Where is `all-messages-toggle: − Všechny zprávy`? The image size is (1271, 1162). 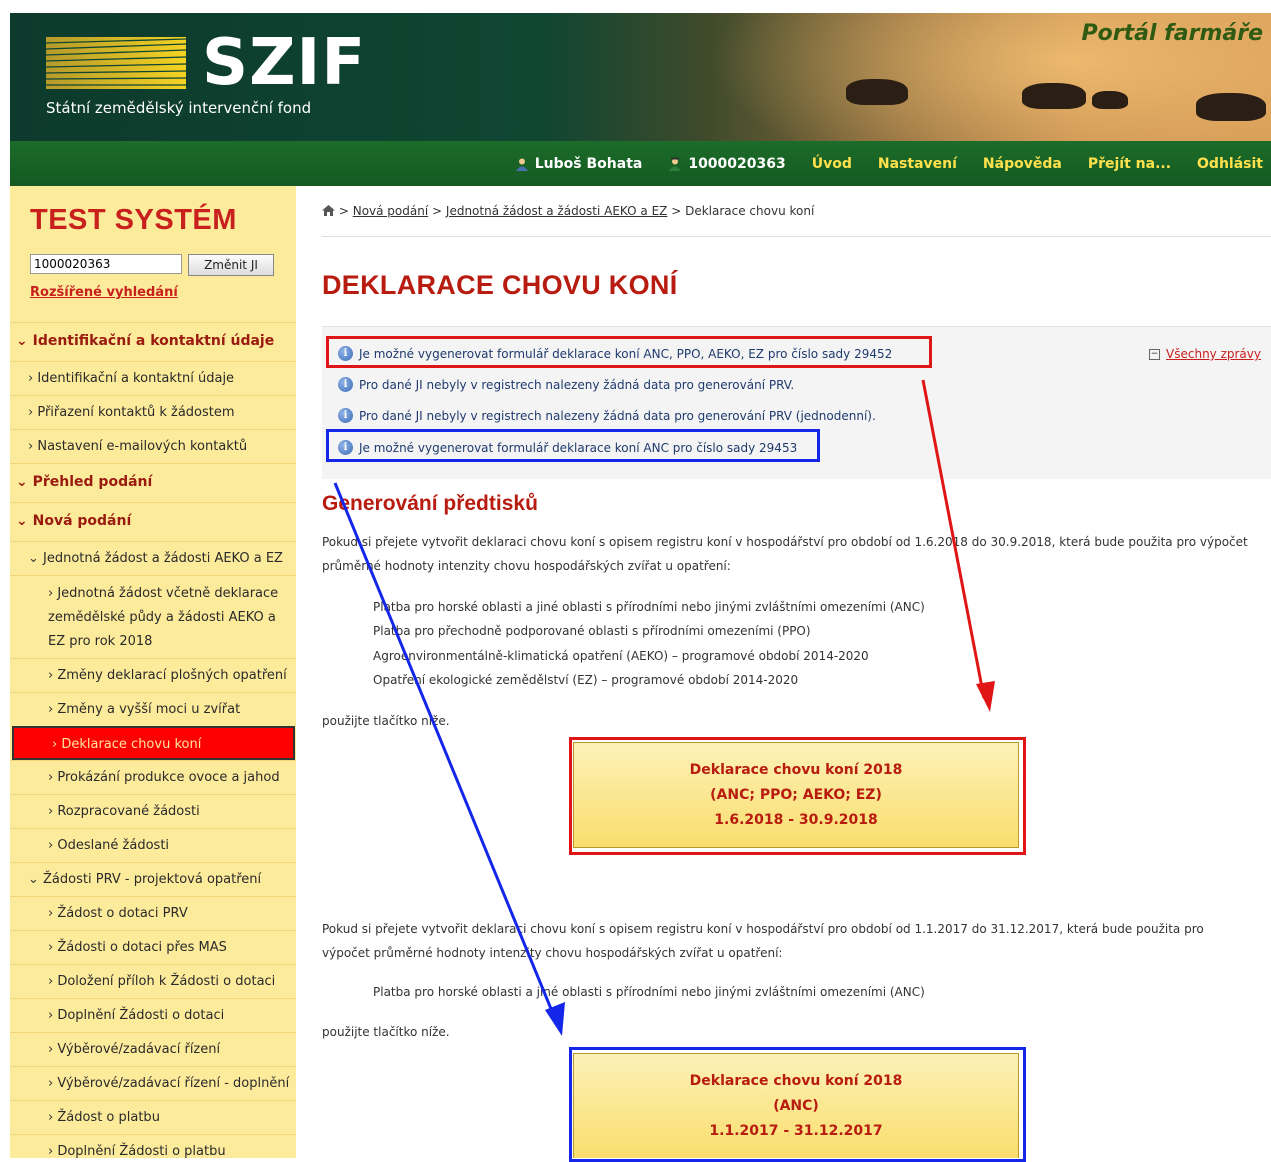
all-messages-toggle: − Všechny zprávy is located at coordinates (1205, 354).